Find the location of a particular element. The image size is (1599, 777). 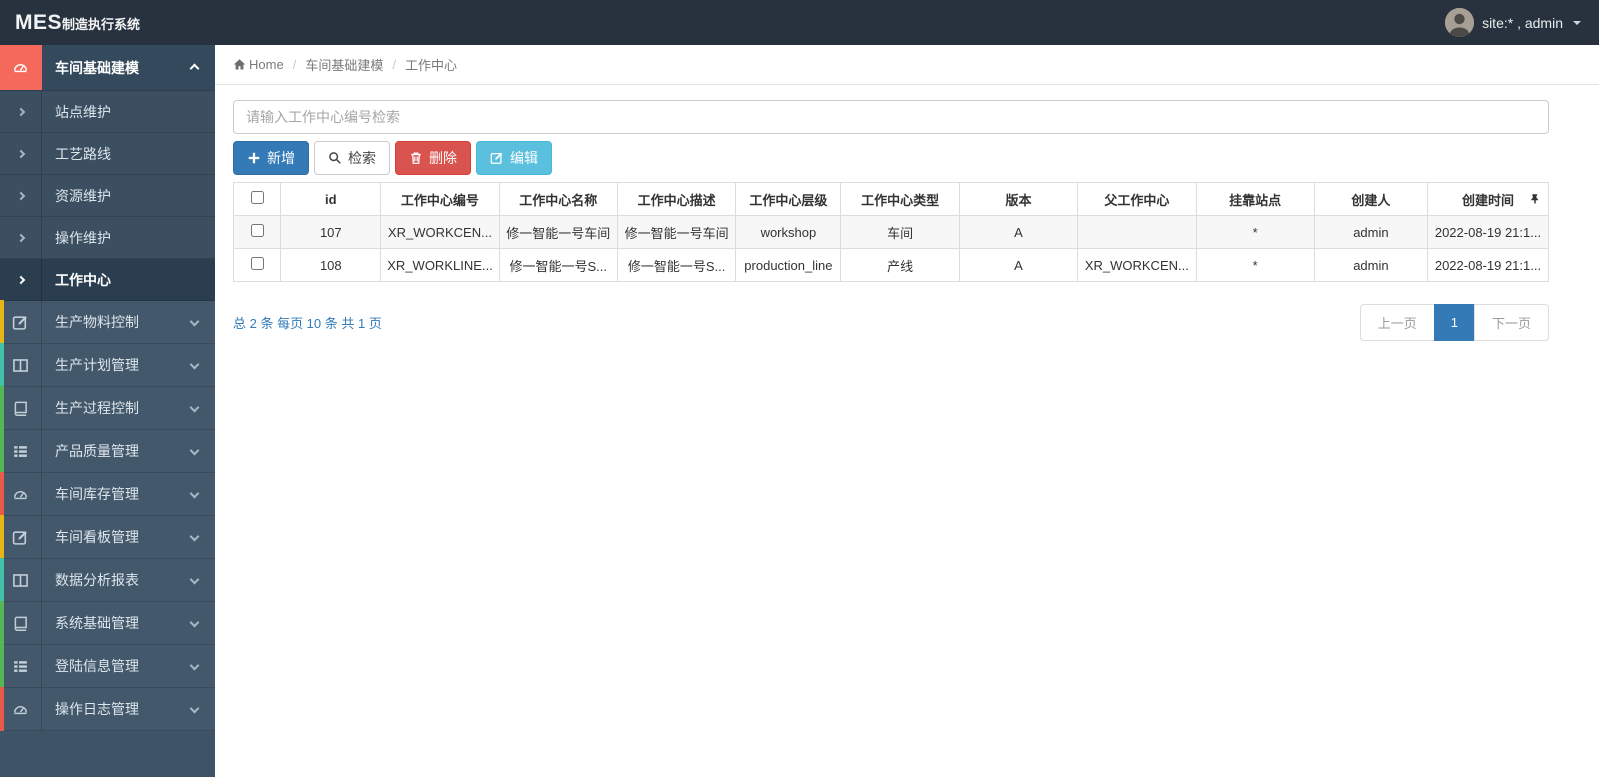

sidebar-item-system-basic-management: 系统基础管理 is located at coordinates (107, 623).